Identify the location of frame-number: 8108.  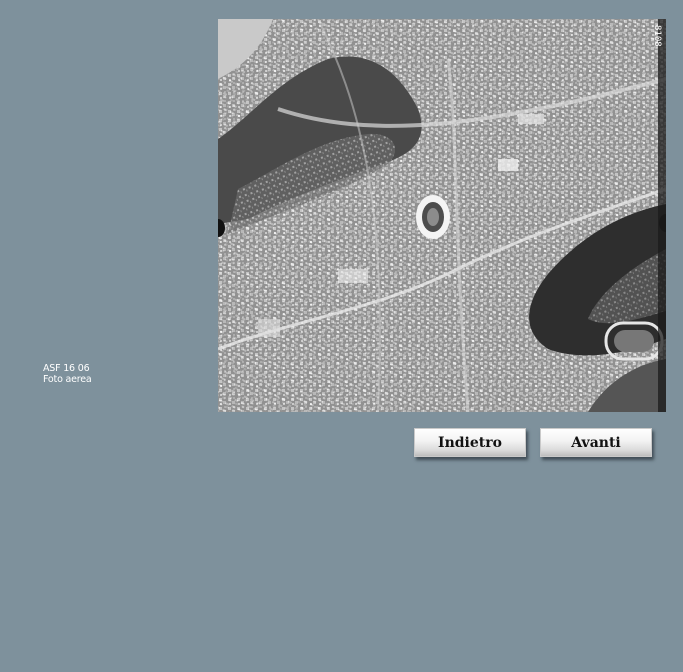
(657, 36).